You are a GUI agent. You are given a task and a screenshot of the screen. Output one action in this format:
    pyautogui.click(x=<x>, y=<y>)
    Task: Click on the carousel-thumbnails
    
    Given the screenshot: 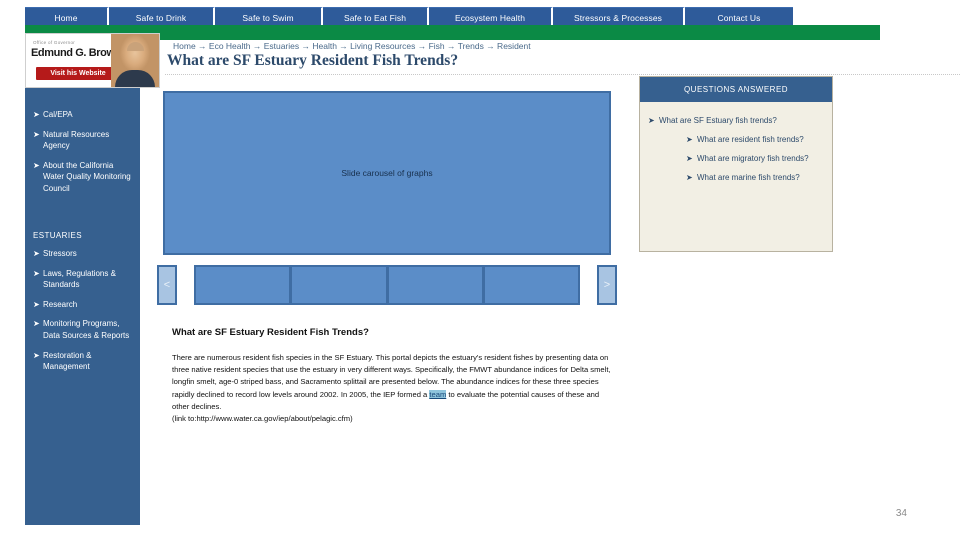 What is the action you would take?
    pyautogui.click(x=387, y=285)
    